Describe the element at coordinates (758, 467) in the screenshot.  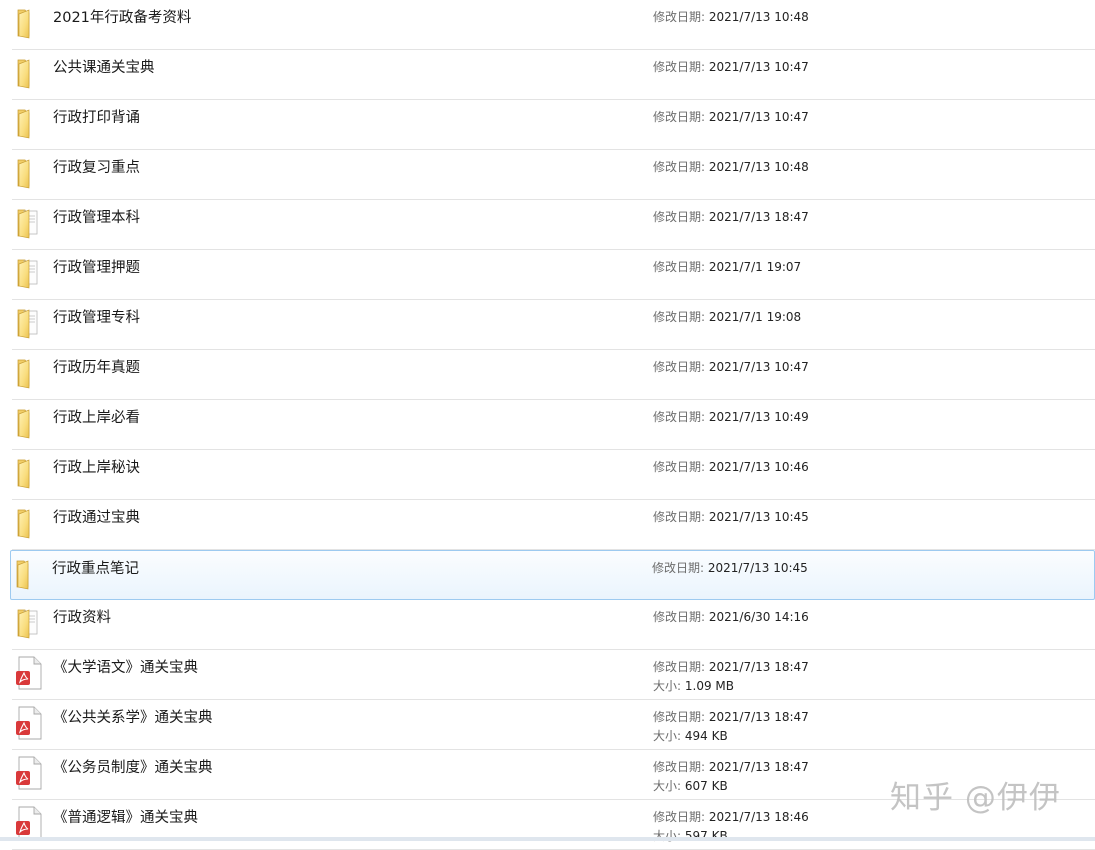
I see `modified-value: 2021/7/13 10:46` at that location.